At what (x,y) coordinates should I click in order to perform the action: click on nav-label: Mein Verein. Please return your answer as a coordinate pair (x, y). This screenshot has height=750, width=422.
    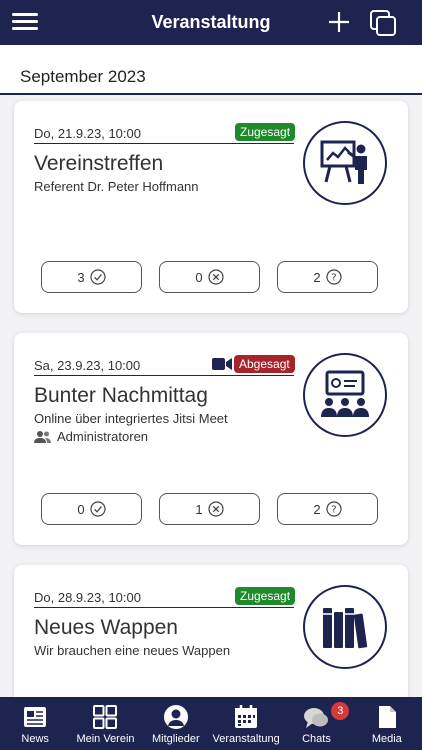
    Looking at the image, I should click on (105, 739).